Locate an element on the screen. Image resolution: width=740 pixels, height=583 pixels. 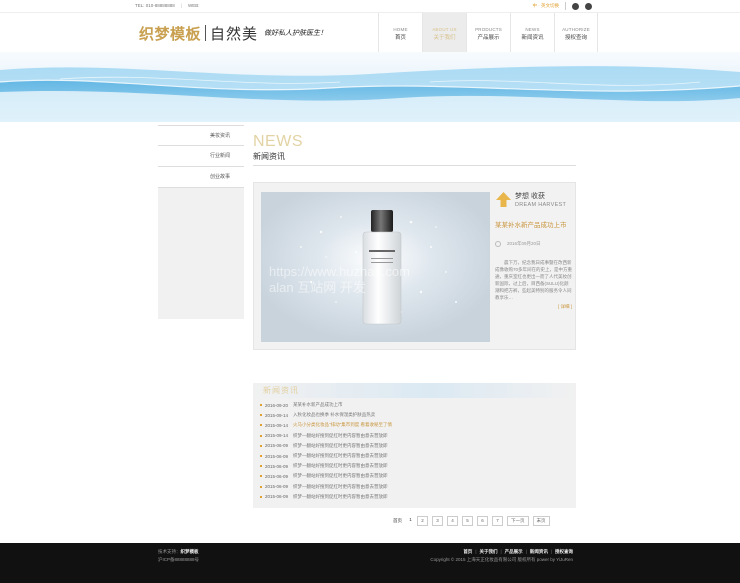
list-item-title: 入秋化妆品也换季 补水保湿类护肤品热卖 is located at coordinates (334, 415).